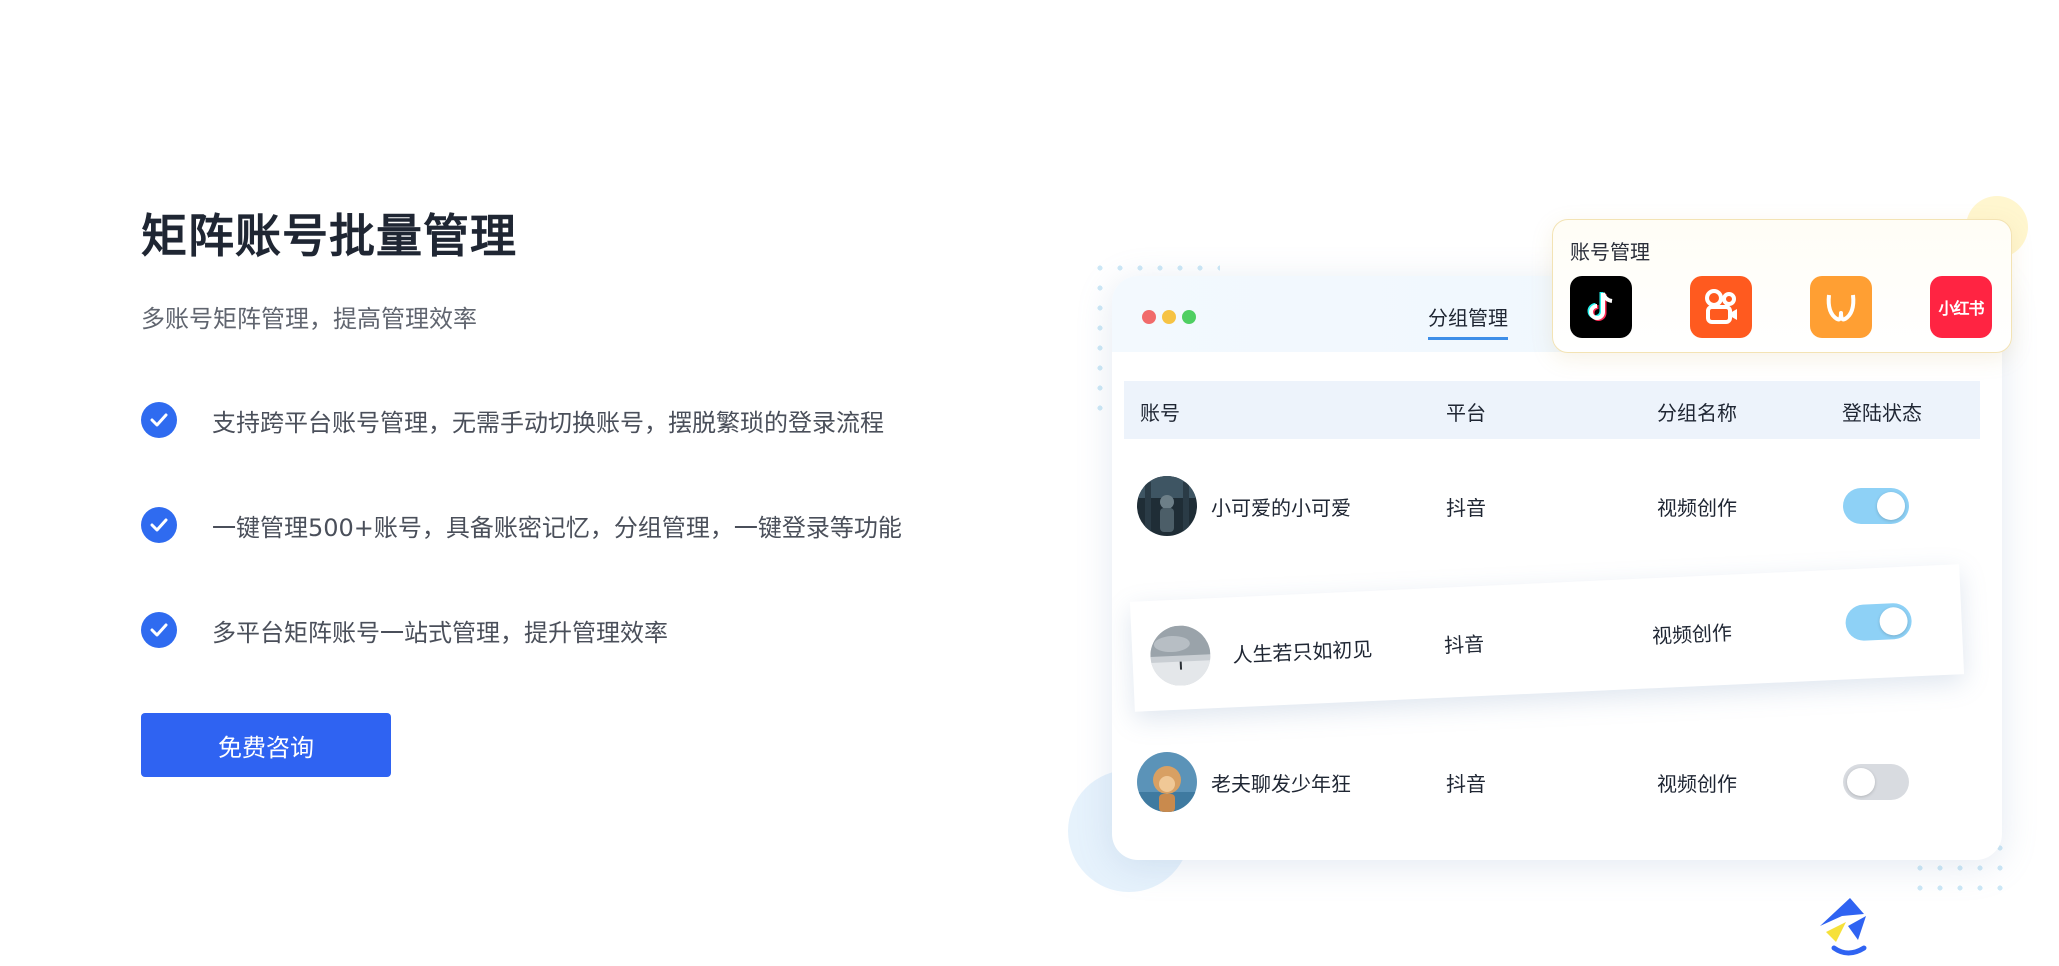 Image resolution: width=2059 pixels, height=966 pixels. Describe the element at coordinates (1552, 782) in the screenshot. I see `table-row: 老夫聊发少年狂 抖音 视频创作` at that location.